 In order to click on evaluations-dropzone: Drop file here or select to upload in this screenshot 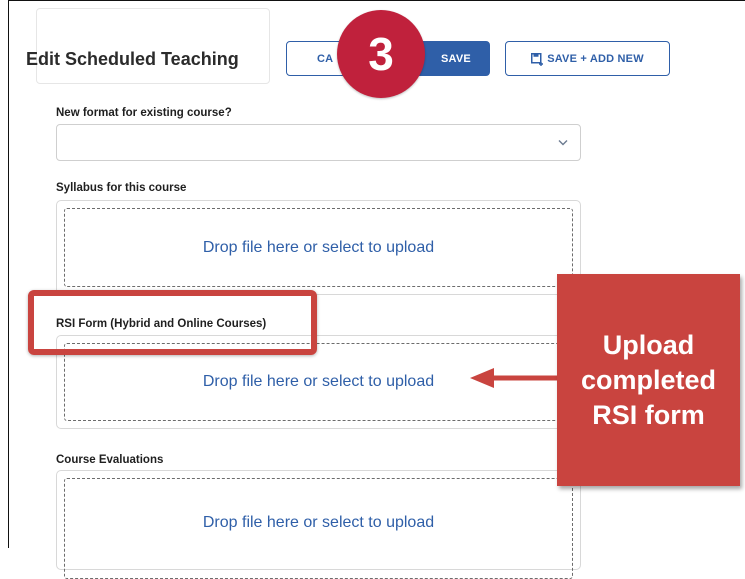, I will do `click(318, 528)`.